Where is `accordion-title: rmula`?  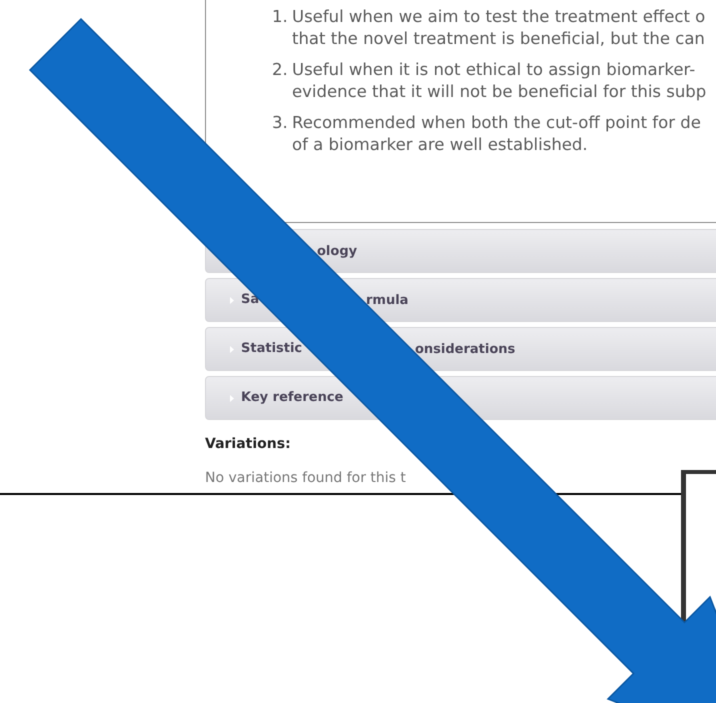
accordion-title: rmula is located at coordinates (387, 301).